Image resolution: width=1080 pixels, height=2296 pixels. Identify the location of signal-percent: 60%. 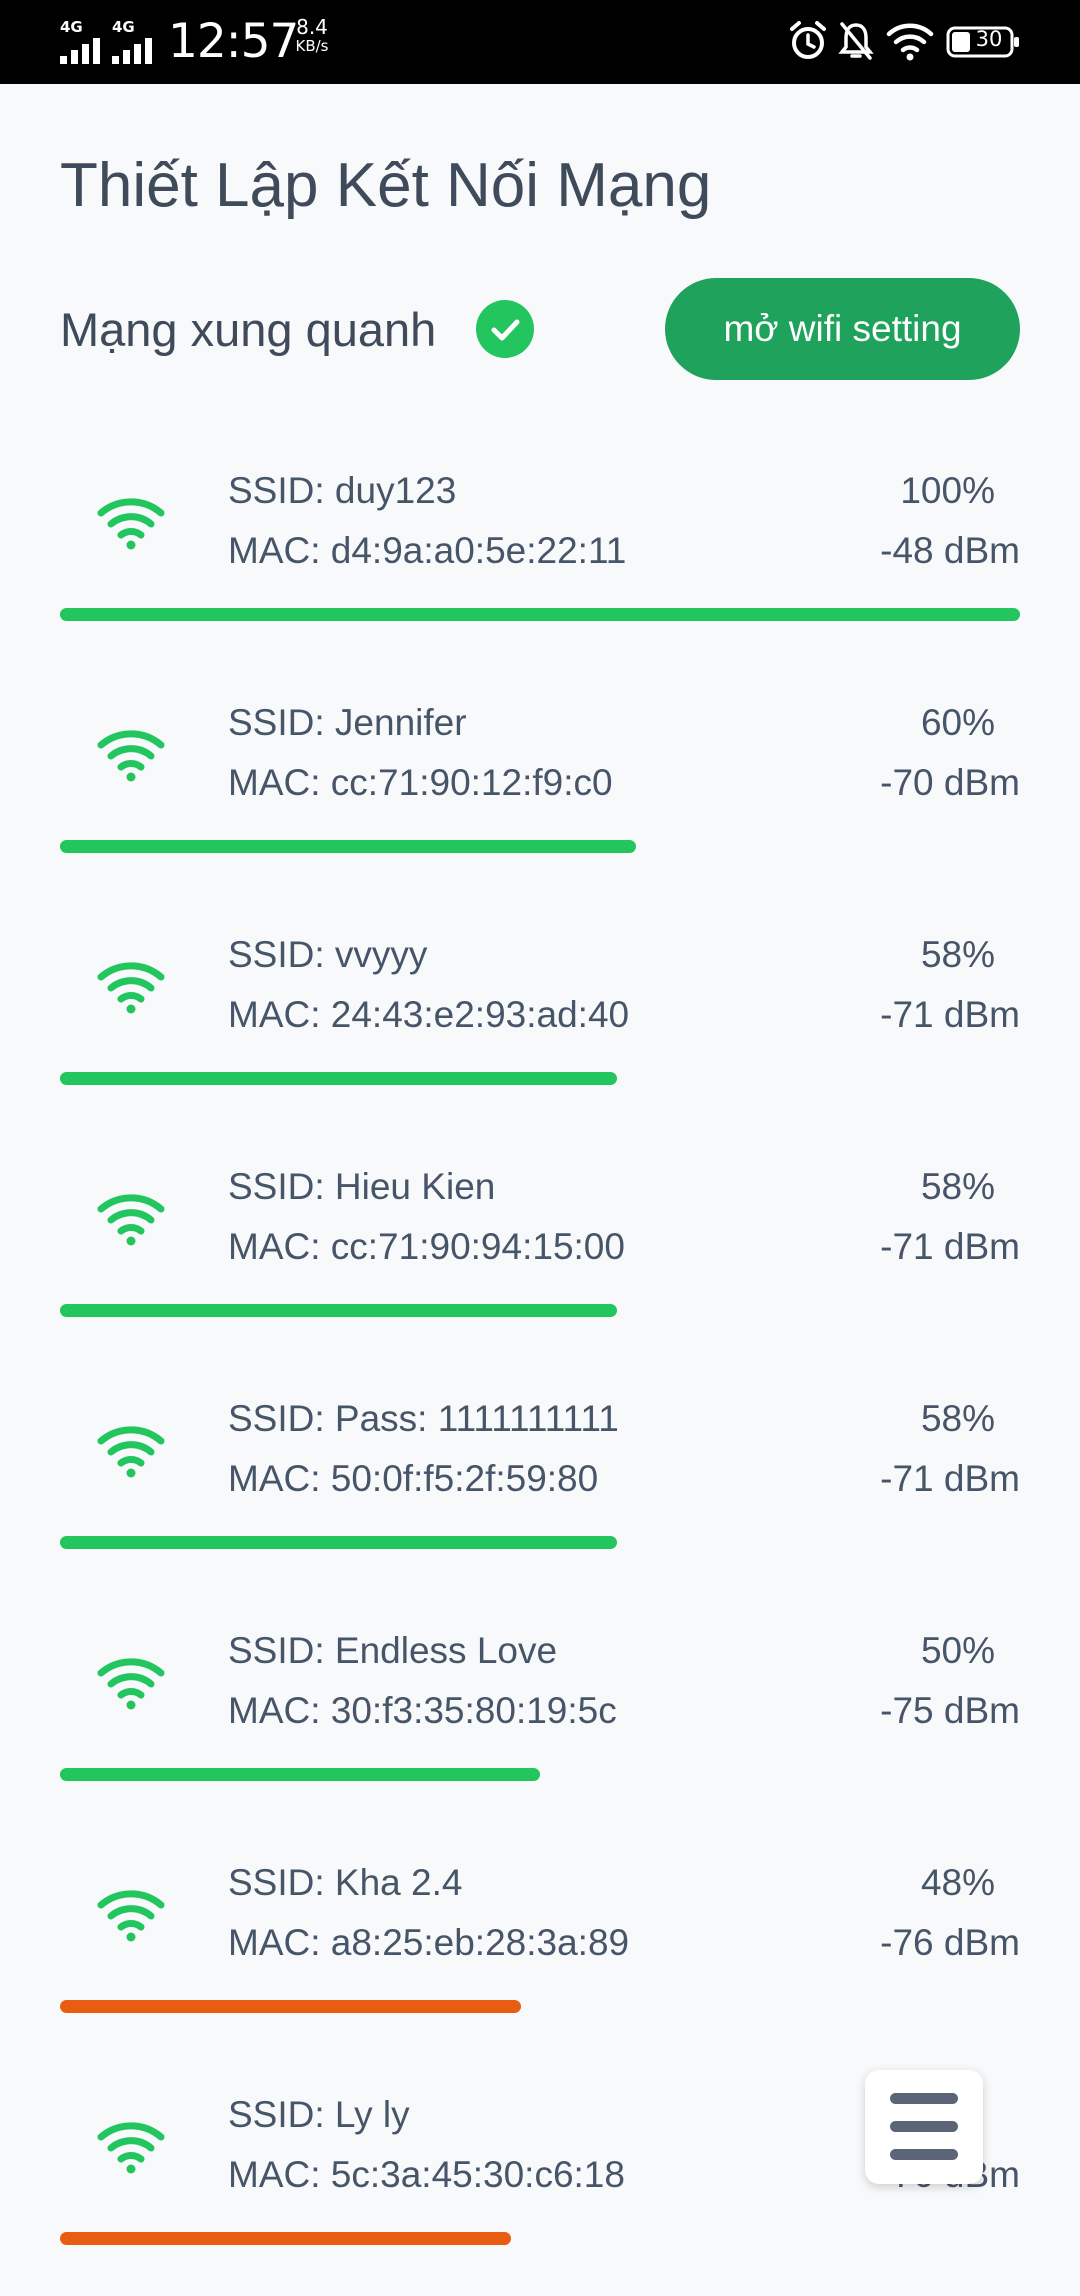
(957, 722).